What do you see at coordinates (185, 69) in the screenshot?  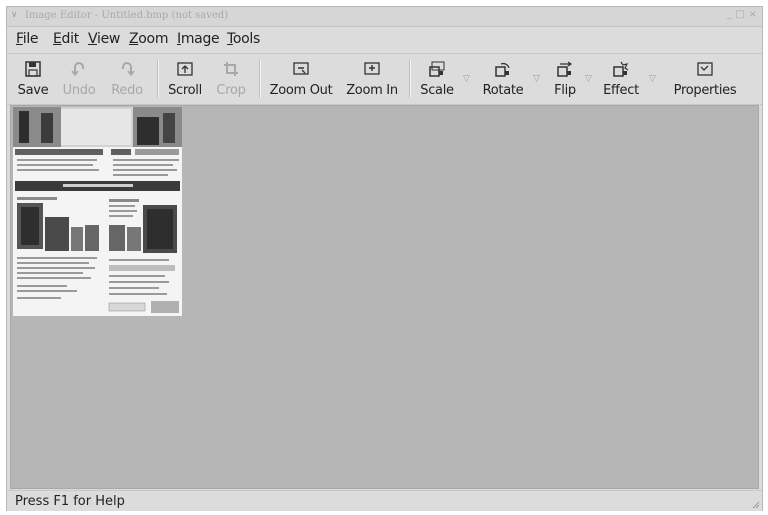 I see `scroll-icon` at bounding box center [185, 69].